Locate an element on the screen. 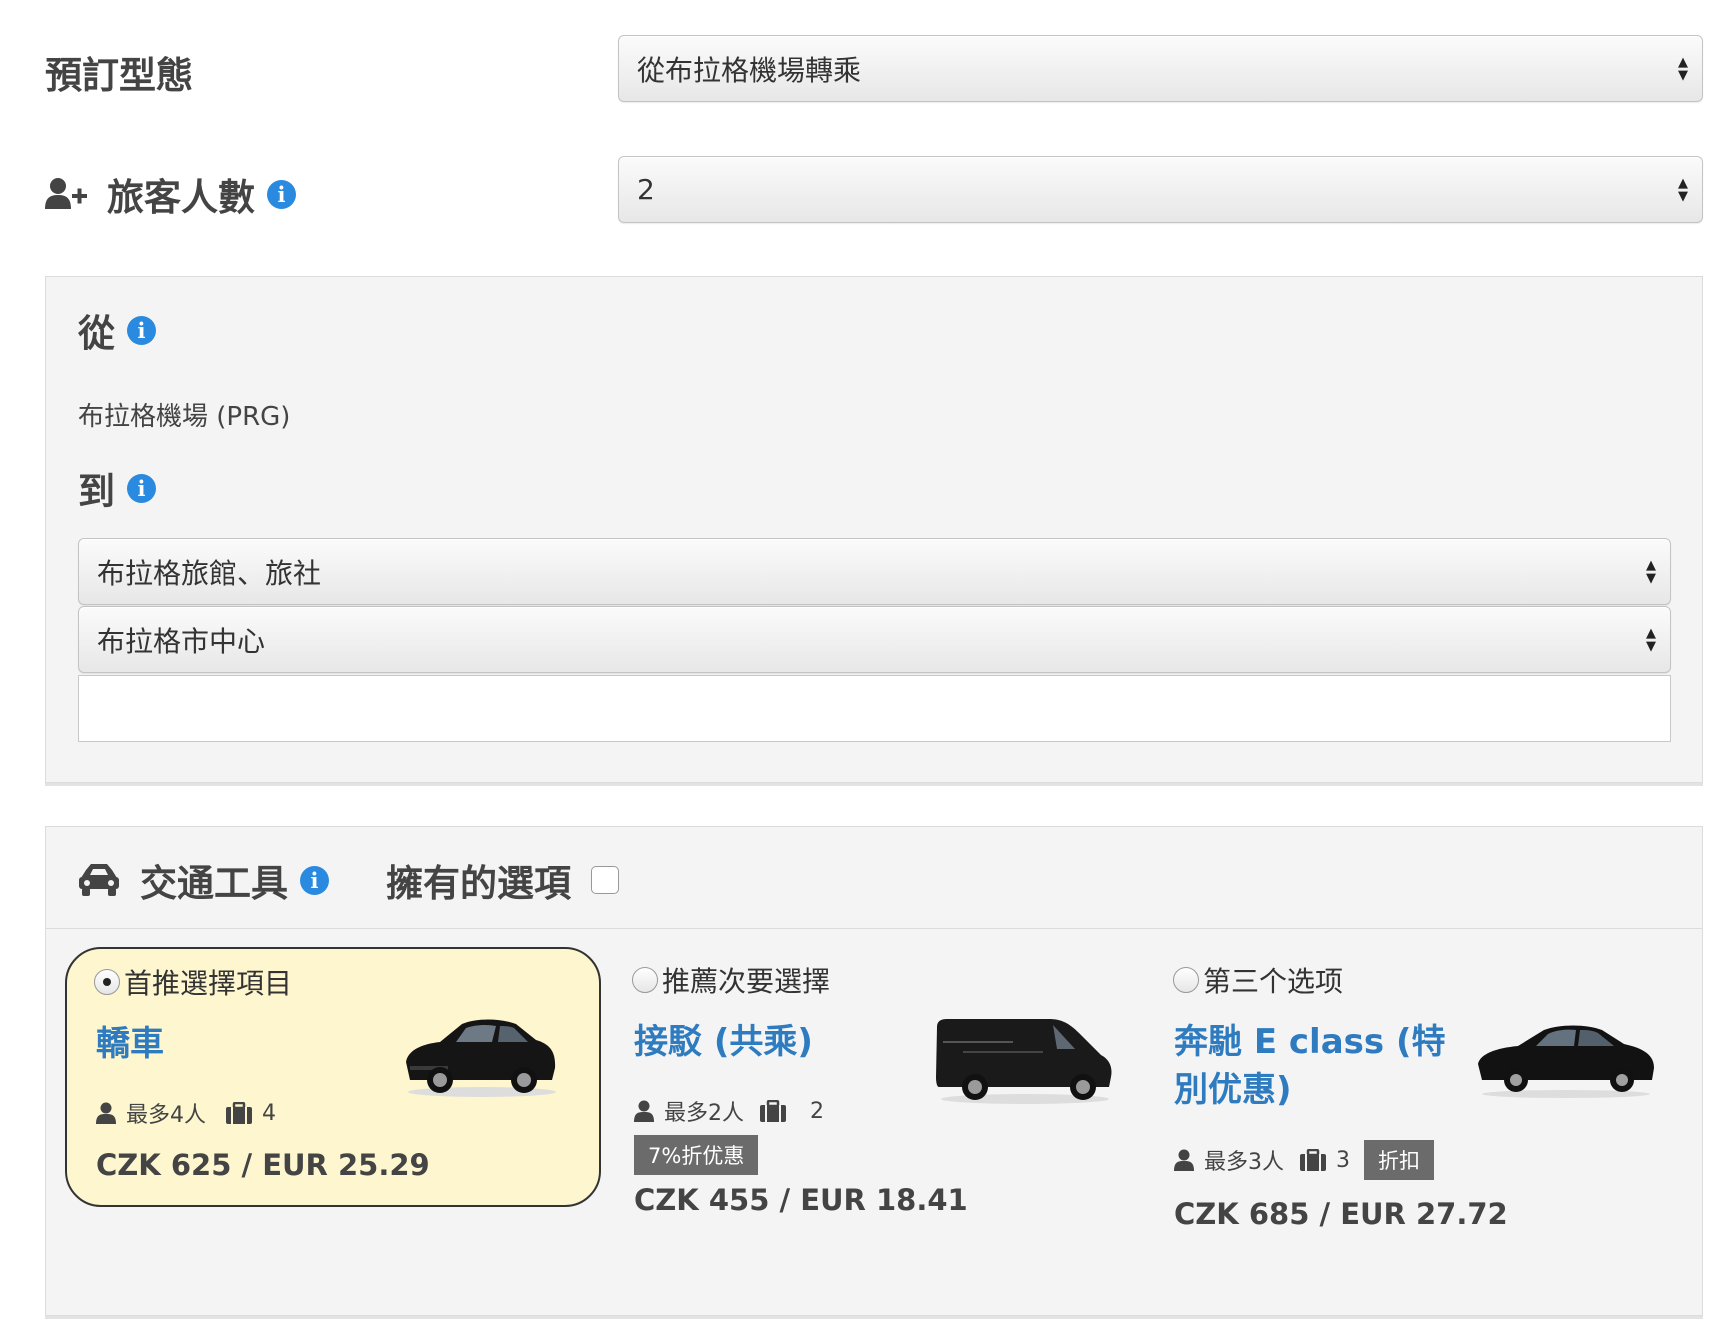 The height and width of the screenshot is (1322, 1726). option-3-max-people: 最多3人 is located at coordinates (1244, 1162).